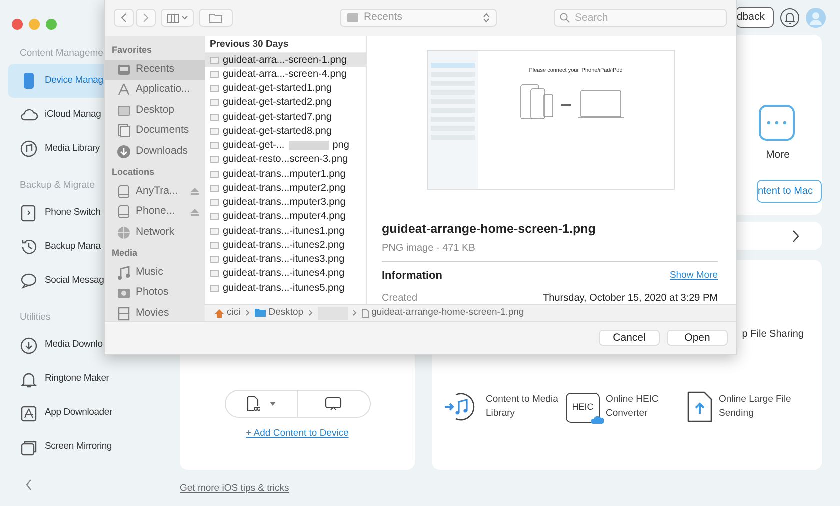 Image resolution: width=840 pixels, height=506 pixels. What do you see at coordinates (755, 17) in the screenshot?
I see `feedback-button: dback` at bounding box center [755, 17].